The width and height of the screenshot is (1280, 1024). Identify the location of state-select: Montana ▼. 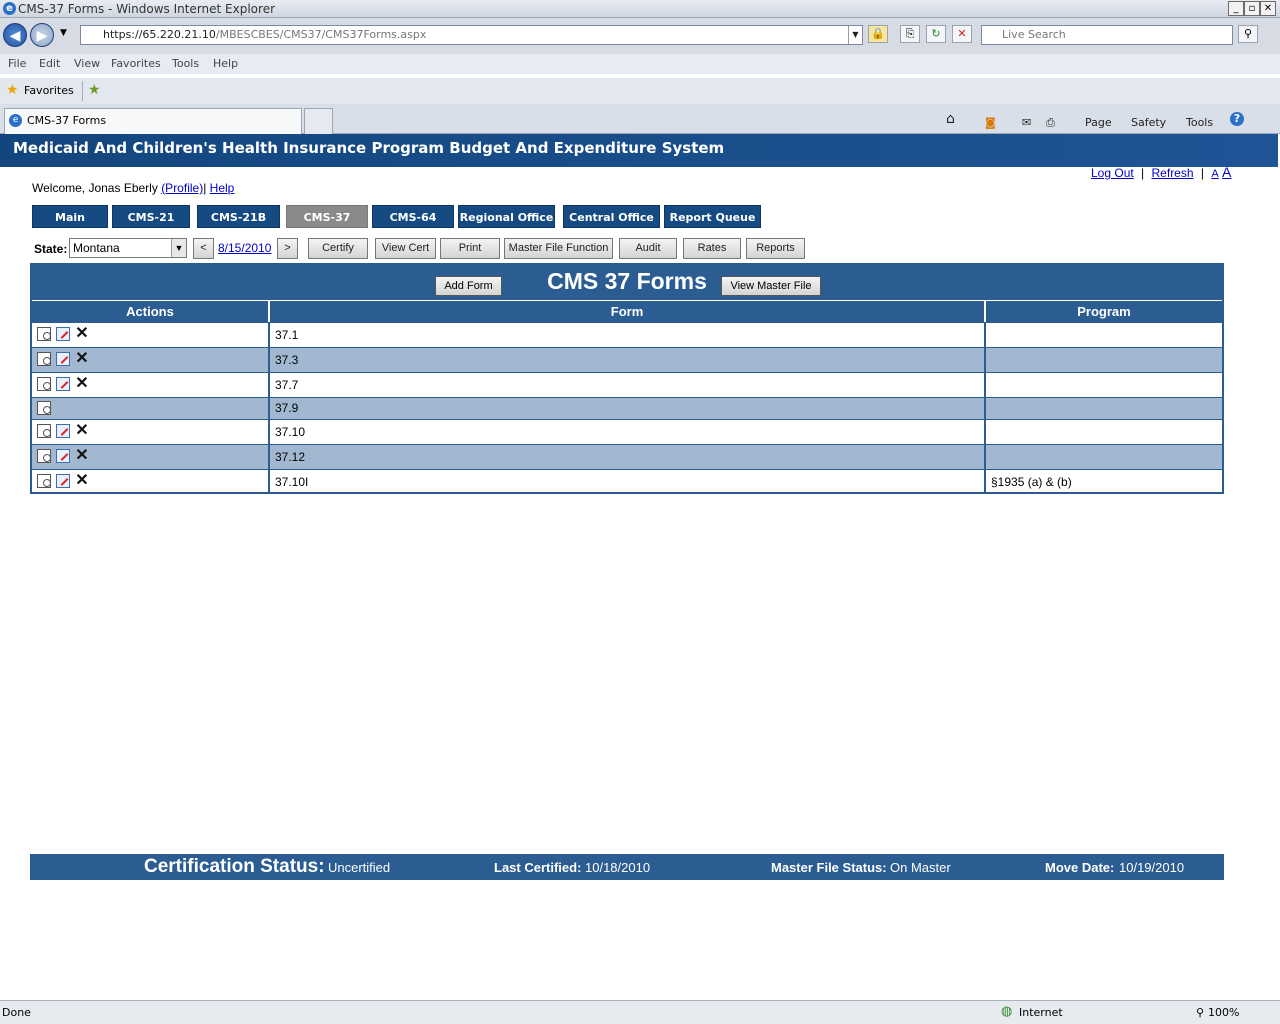
(128, 248).